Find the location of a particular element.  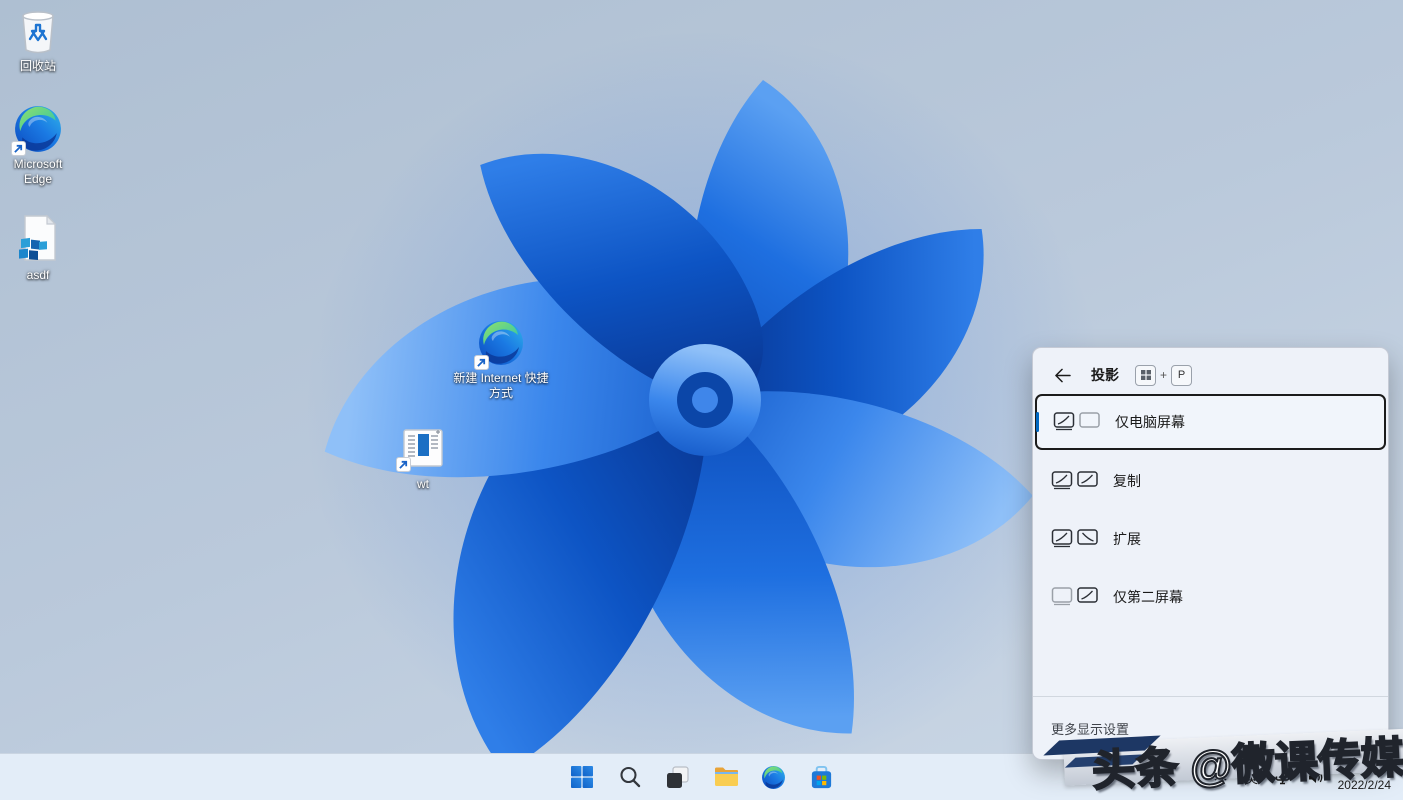

ime-language-label: 英 is located at coordinates (1252, 778).